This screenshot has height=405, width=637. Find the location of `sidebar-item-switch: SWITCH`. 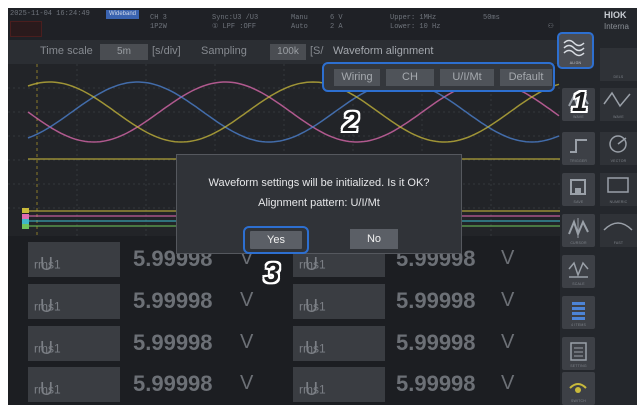

sidebar-item-switch: SWITCH is located at coordinates (578, 388).